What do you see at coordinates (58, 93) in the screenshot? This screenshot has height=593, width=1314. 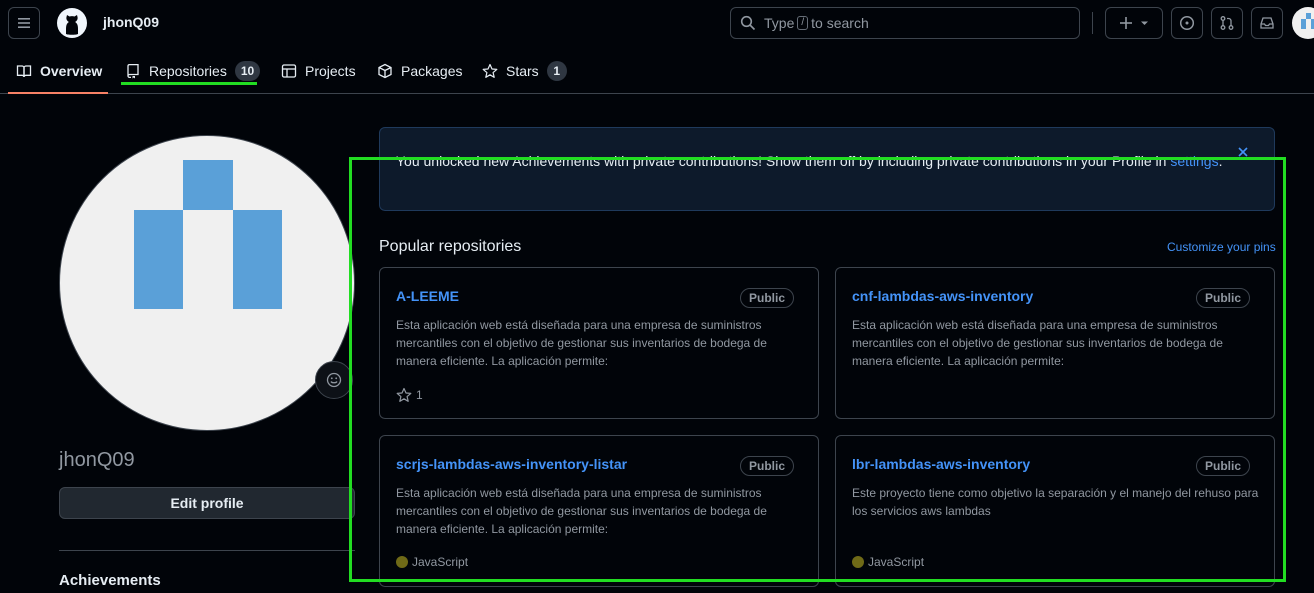 I see `active-tab-indicator` at bounding box center [58, 93].